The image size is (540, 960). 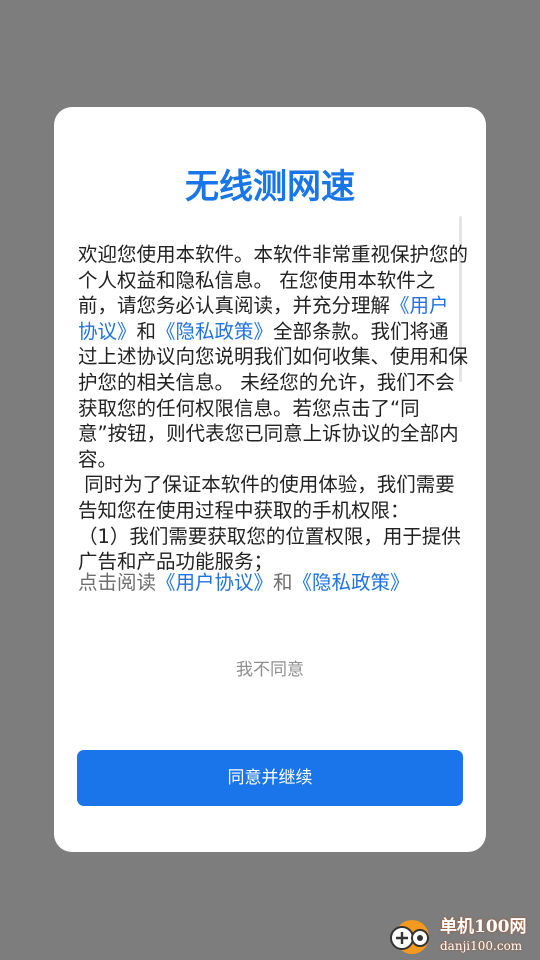 What do you see at coordinates (270, 778) in the screenshot?
I see `agree-continue-button: 同意并继续` at bounding box center [270, 778].